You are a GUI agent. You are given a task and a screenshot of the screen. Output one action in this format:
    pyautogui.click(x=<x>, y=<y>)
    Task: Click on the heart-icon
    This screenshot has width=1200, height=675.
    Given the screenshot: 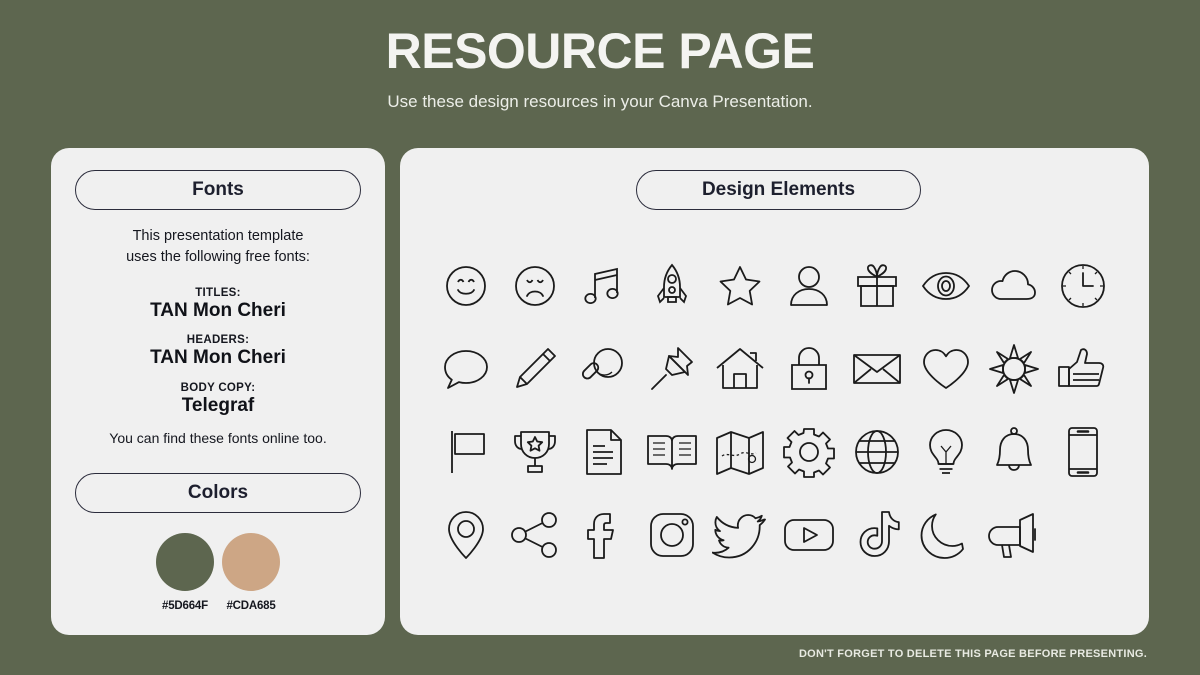 What is the action you would take?
    pyautogui.click(x=946, y=369)
    